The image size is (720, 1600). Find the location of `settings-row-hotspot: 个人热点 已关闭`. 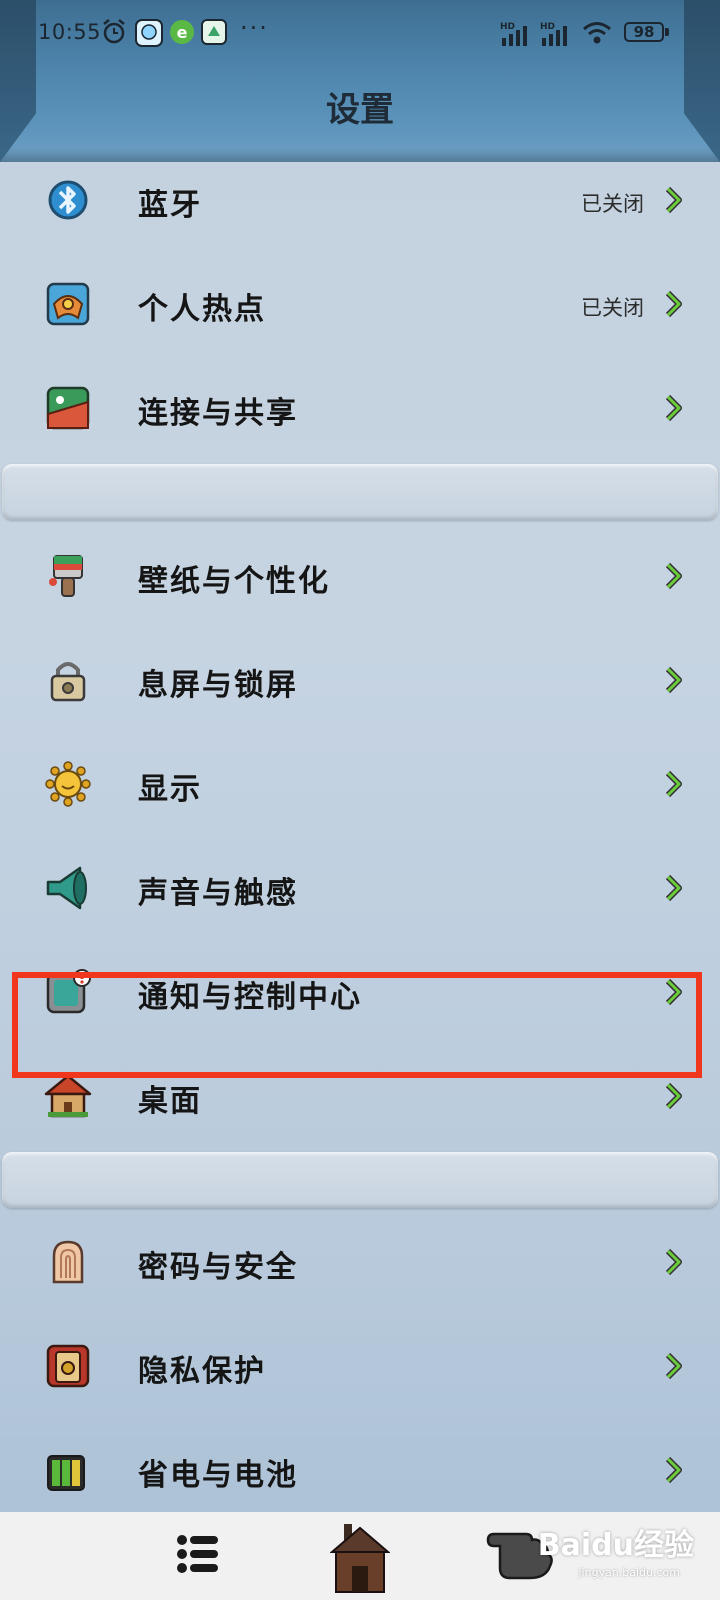

settings-row-hotspot: 个人热点 已关闭 is located at coordinates (360, 304).